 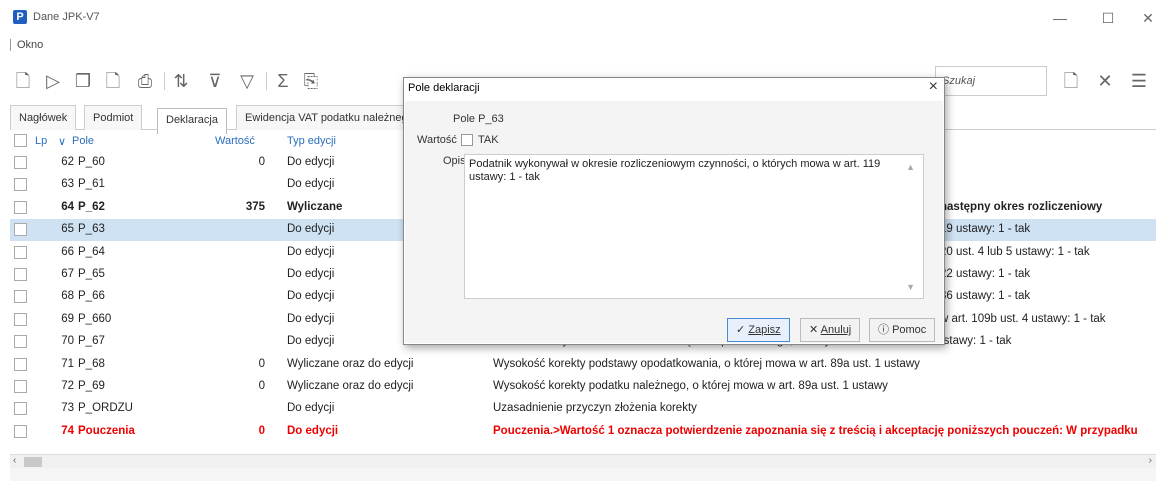 I want to click on header-wartosc: Wartość, so click(x=235, y=141).